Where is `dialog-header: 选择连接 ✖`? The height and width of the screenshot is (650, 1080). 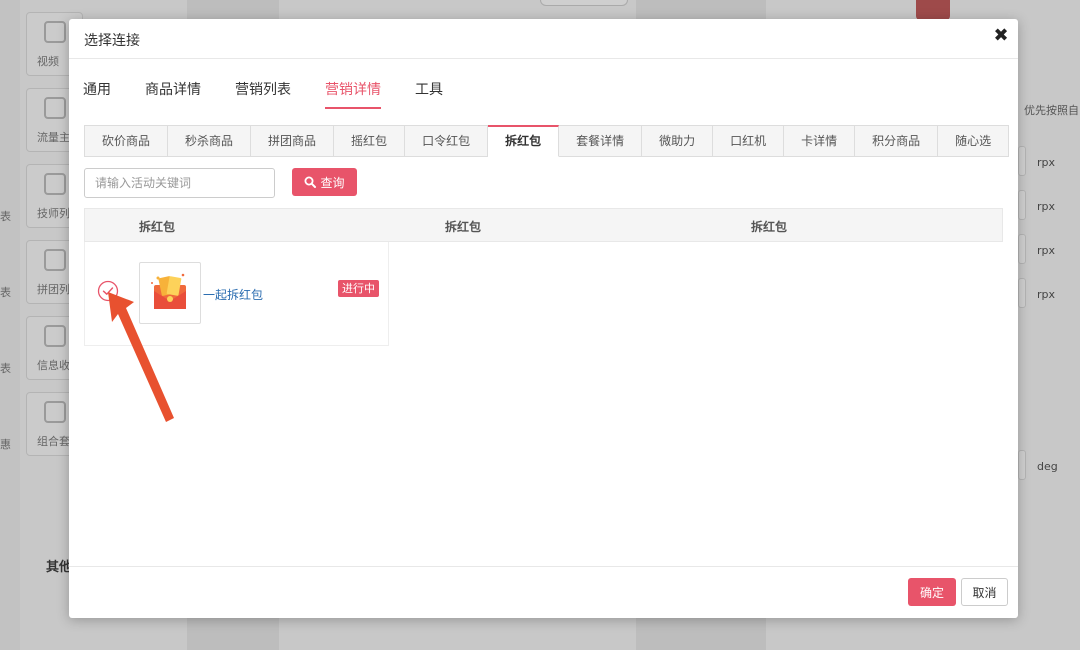 dialog-header: 选择连接 ✖ is located at coordinates (543, 39).